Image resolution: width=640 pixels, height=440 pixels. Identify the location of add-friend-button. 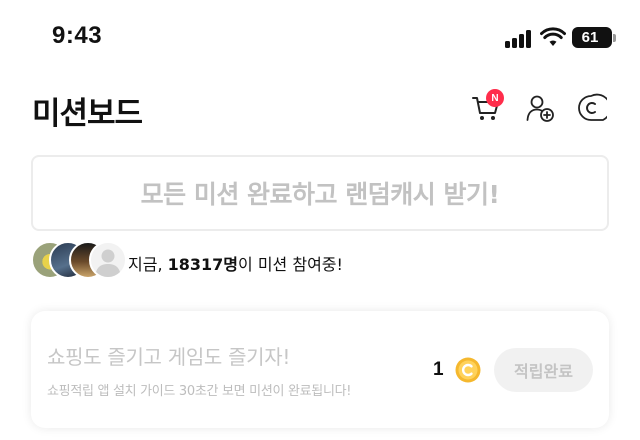
(540, 108).